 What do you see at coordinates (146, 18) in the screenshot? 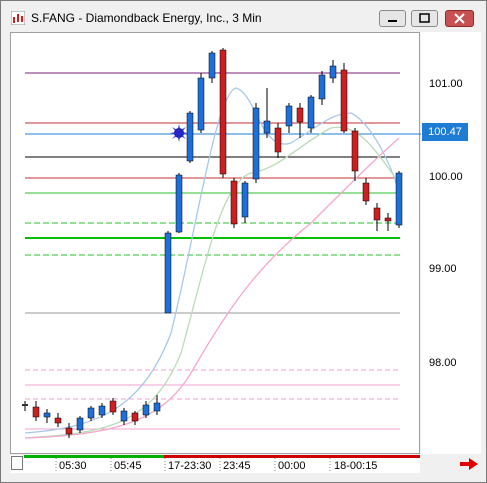
I see `window-title: S.FANG - Diamondback Energy, Inc., 3 Min` at bounding box center [146, 18].